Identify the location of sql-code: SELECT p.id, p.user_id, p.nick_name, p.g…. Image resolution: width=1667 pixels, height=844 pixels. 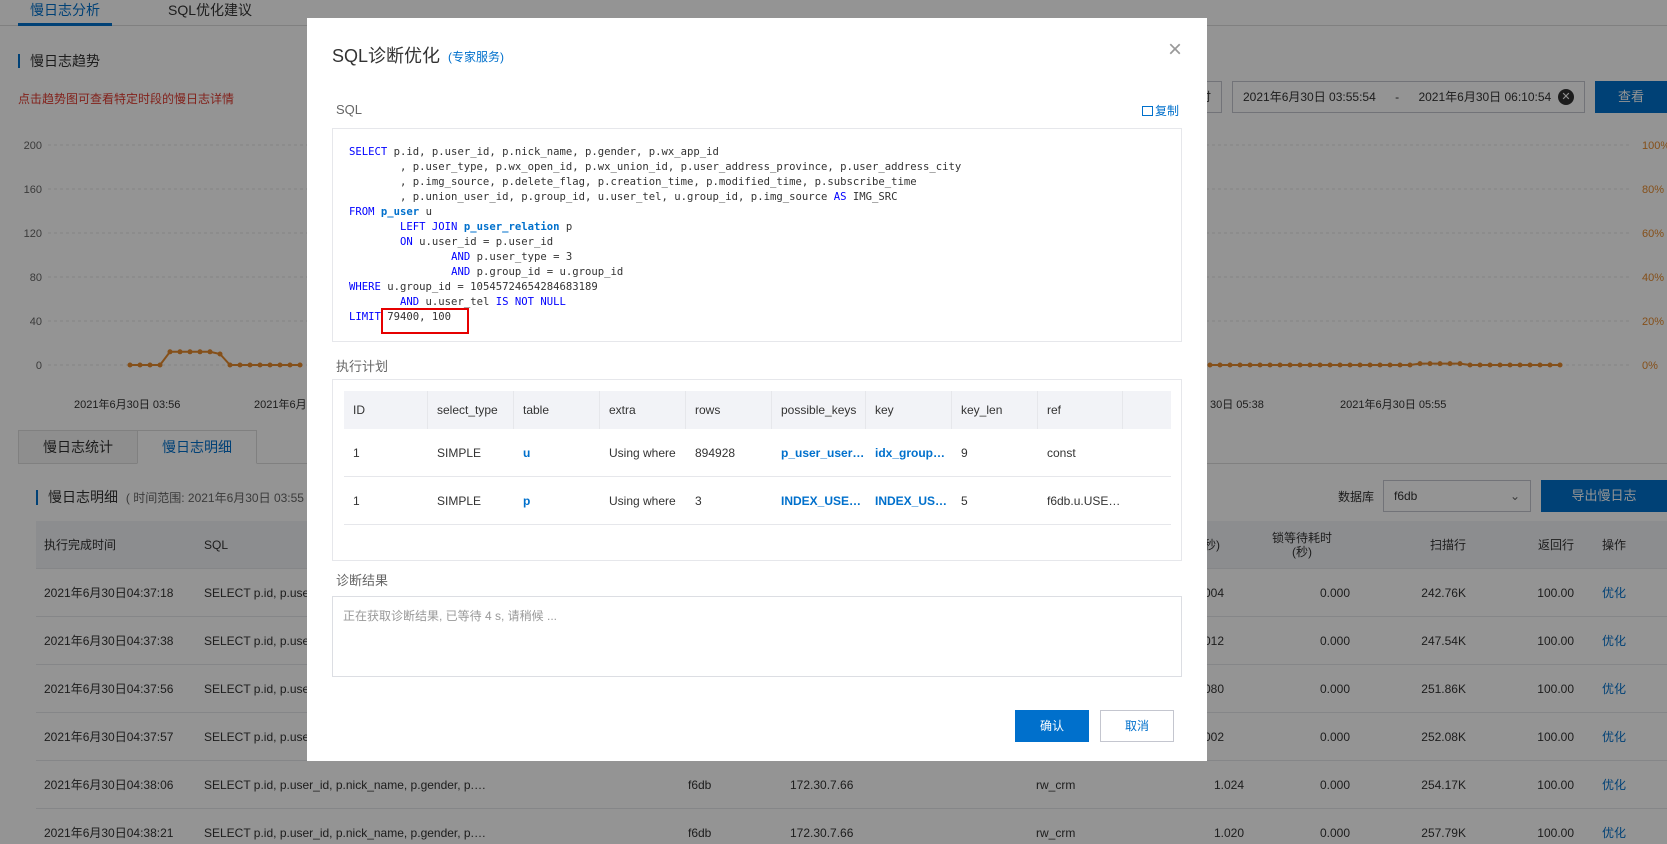
(655, 234).